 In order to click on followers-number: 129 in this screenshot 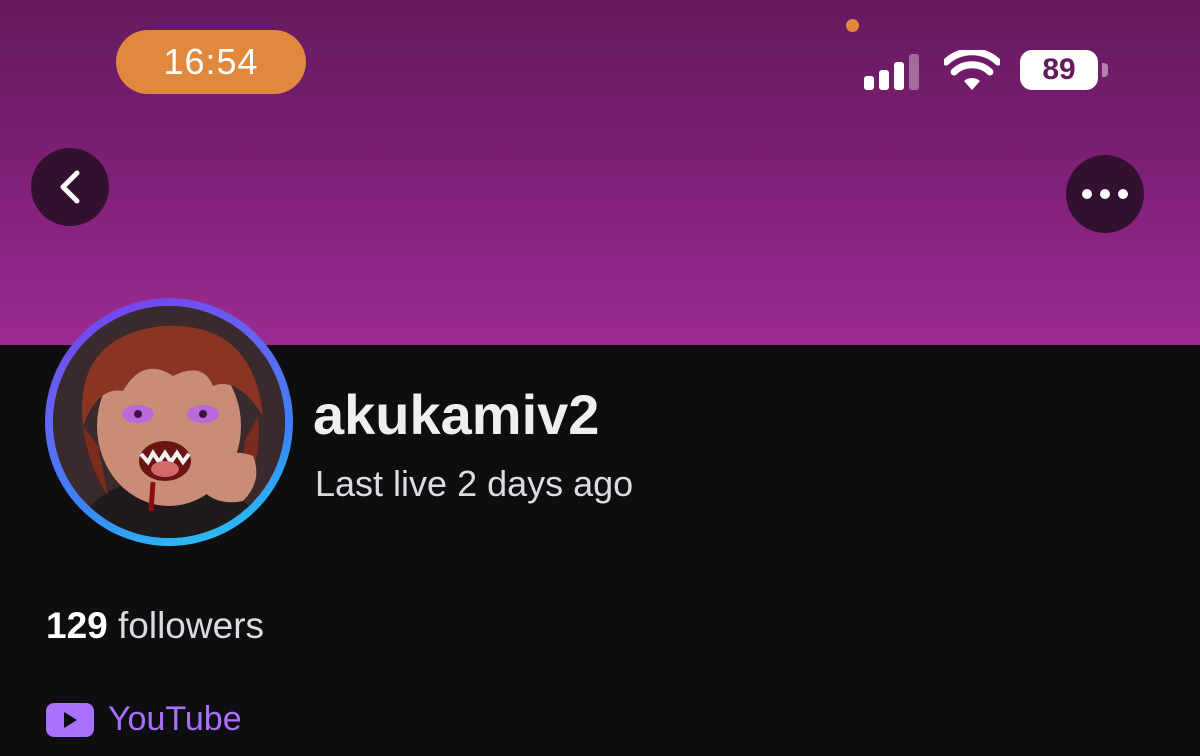, I will do `click(77, 625)`.